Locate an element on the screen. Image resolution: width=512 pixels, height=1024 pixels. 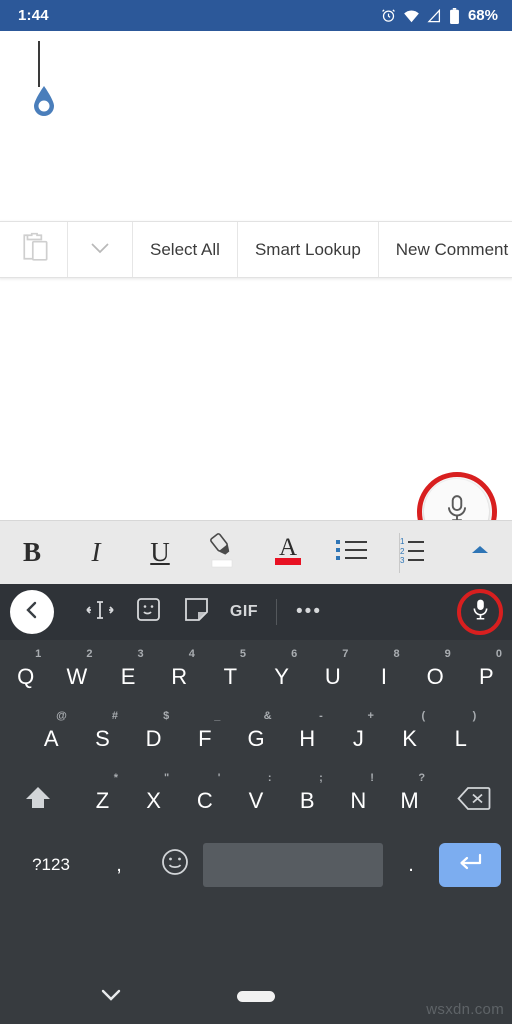
bulleted-list-button is located at coordinates (352, 553).